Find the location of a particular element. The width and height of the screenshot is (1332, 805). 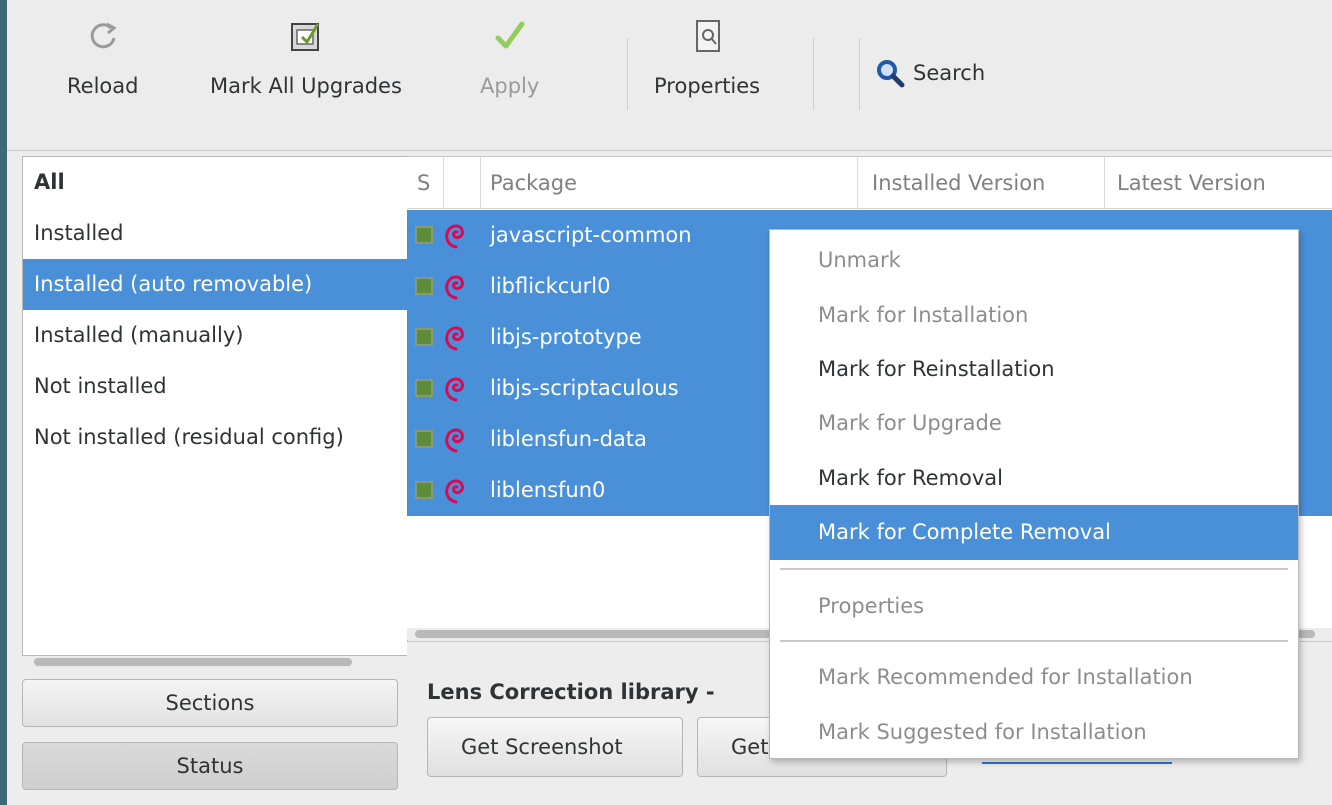

reload-icon is located at coordinates (103, 35).